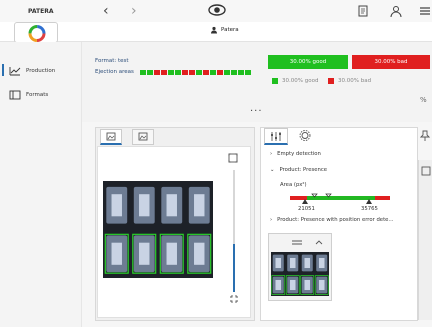 This screenshot has height=327, width=432. I want to click on chart-line-icon, so click(15, 71).